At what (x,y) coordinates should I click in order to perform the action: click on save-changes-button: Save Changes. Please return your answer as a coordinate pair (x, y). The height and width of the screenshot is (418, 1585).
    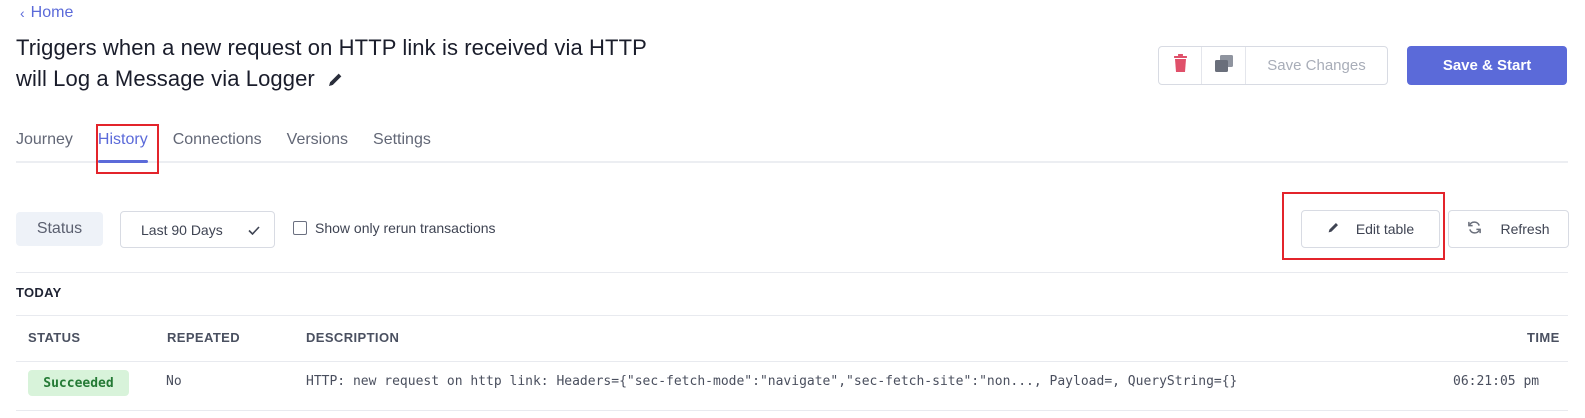
    Looking at the image, I should click on (1316, 65).